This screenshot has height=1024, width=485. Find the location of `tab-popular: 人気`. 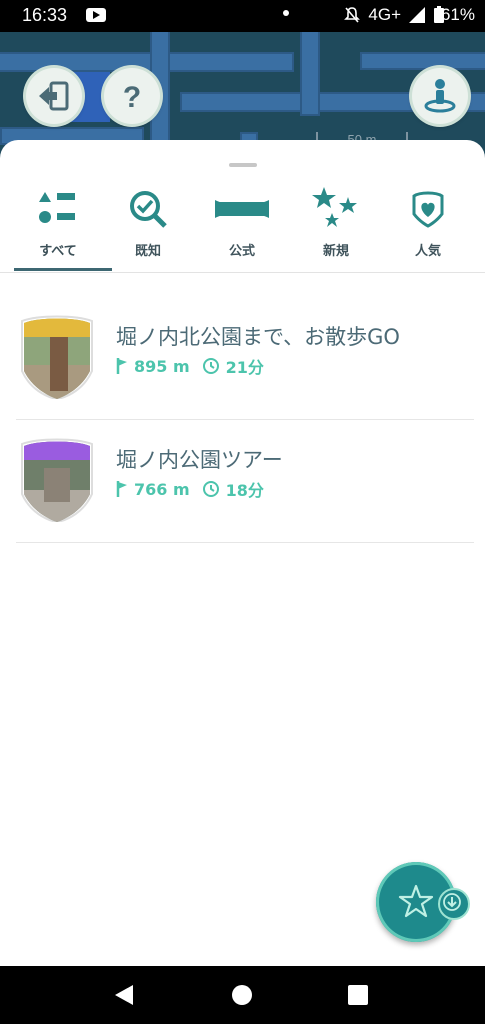

tab-popular: 人気 is located at coordinates (428, 228).